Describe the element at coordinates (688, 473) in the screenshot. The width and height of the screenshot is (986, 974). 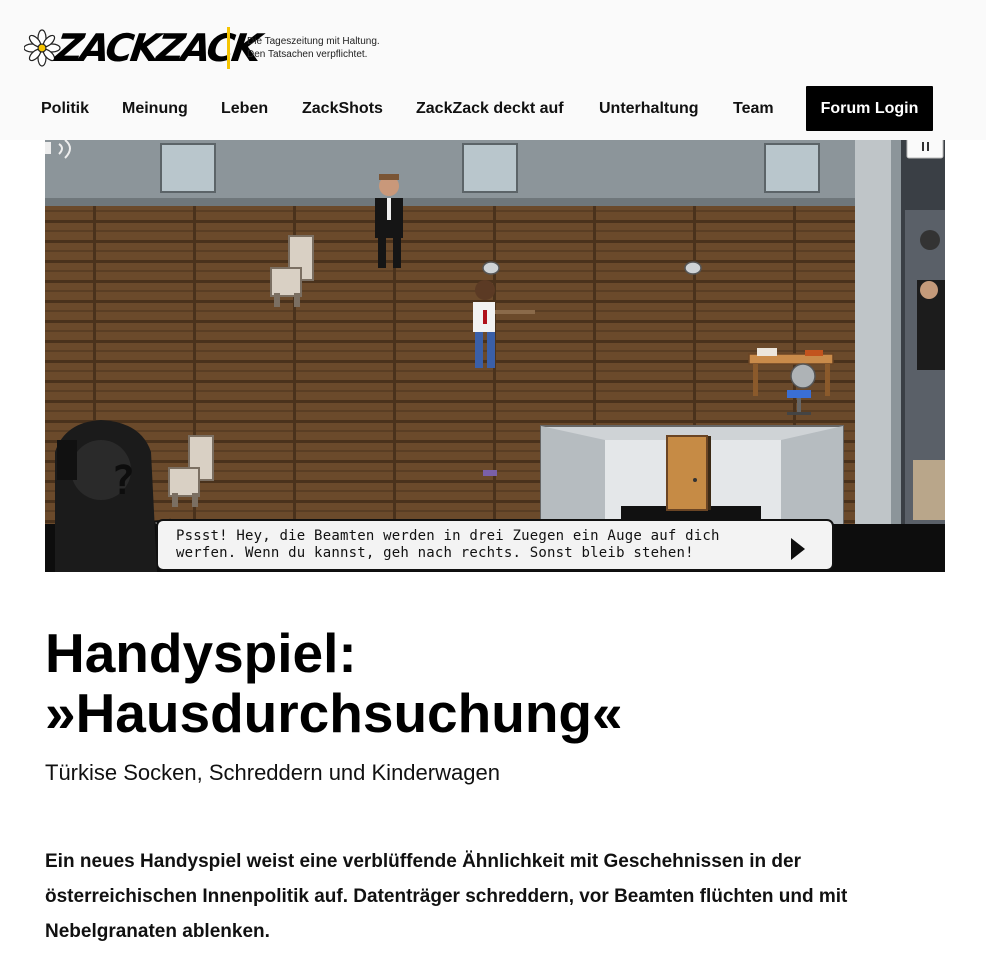
I see `door` at that location.